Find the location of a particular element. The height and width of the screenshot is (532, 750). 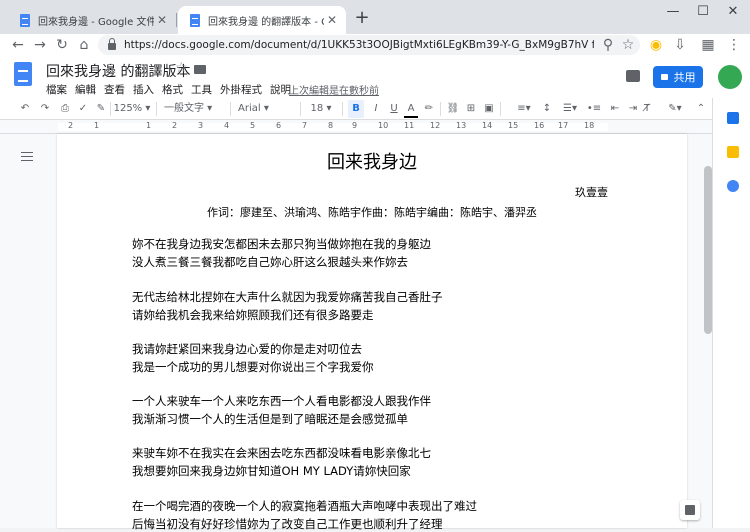

ruler-number: 5 is located at coordinates (253, 125).